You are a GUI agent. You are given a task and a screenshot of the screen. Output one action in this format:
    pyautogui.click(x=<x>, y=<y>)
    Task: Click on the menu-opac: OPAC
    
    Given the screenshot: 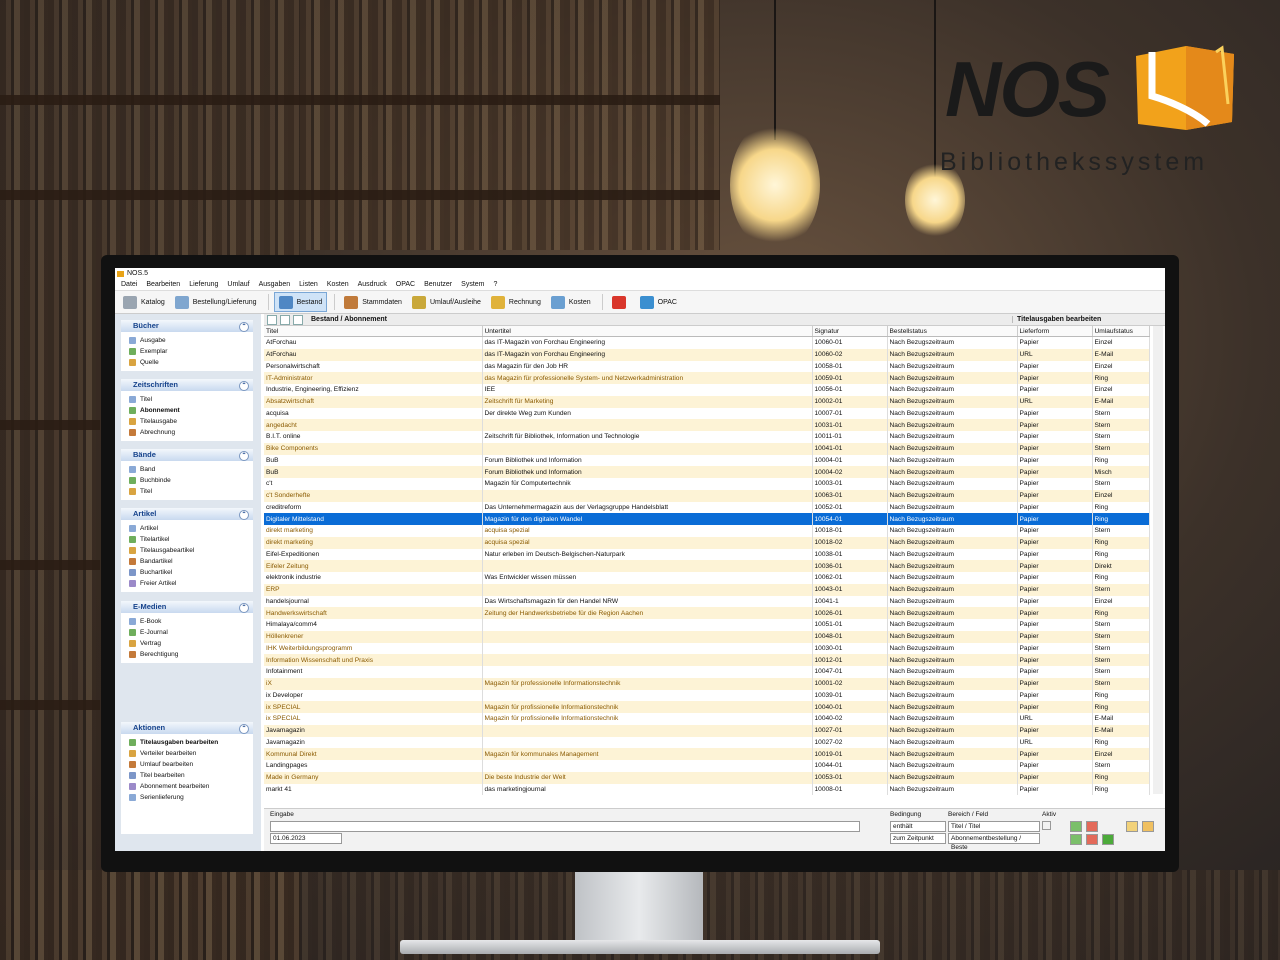 What is the action you would take?
    pyautogui.click(x=405, y=284)
    